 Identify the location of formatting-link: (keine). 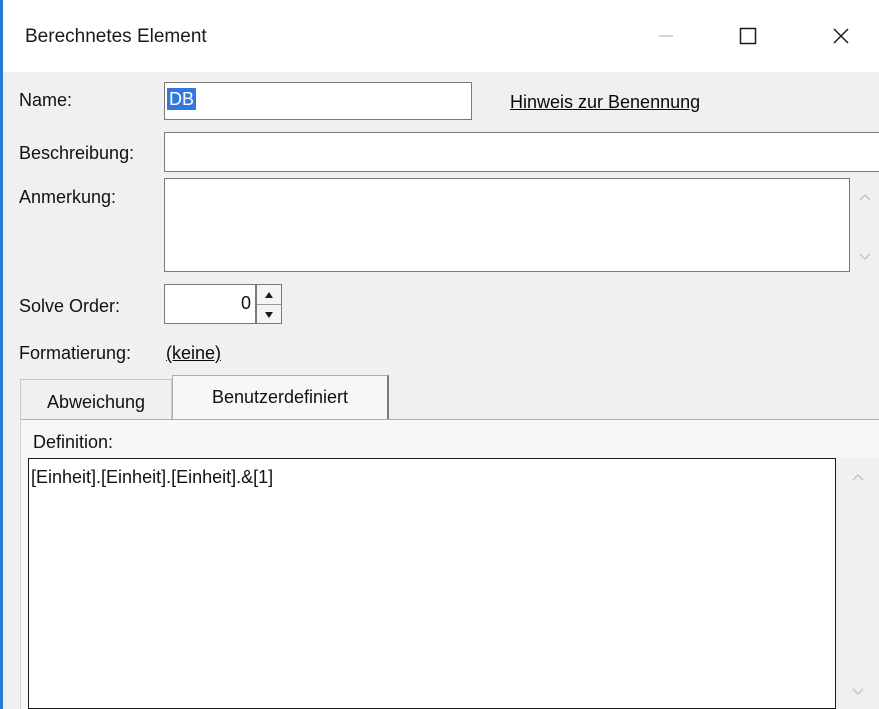
(193, 353).